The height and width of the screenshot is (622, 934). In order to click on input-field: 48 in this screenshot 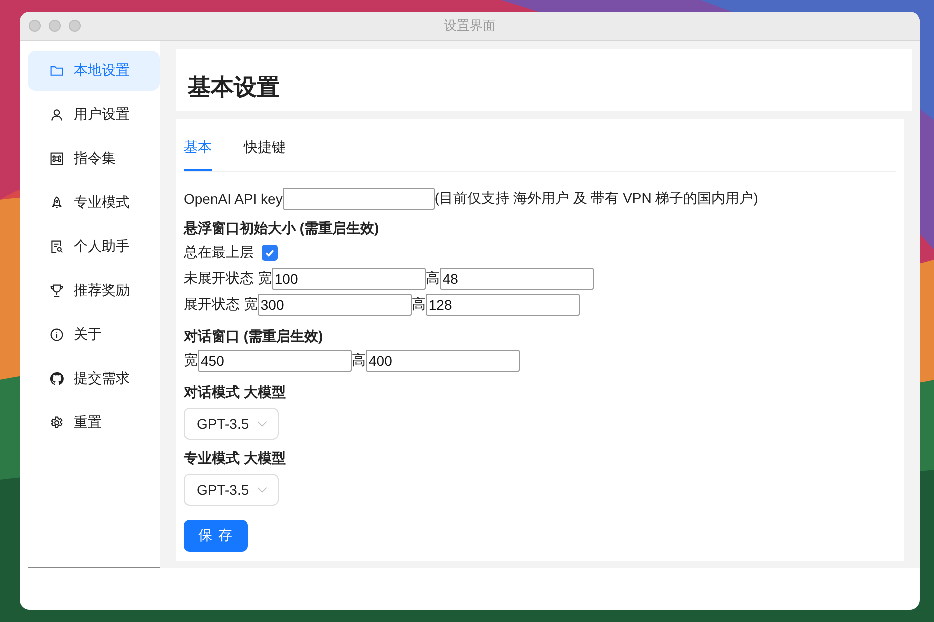, I will do `click(517, 279)`.